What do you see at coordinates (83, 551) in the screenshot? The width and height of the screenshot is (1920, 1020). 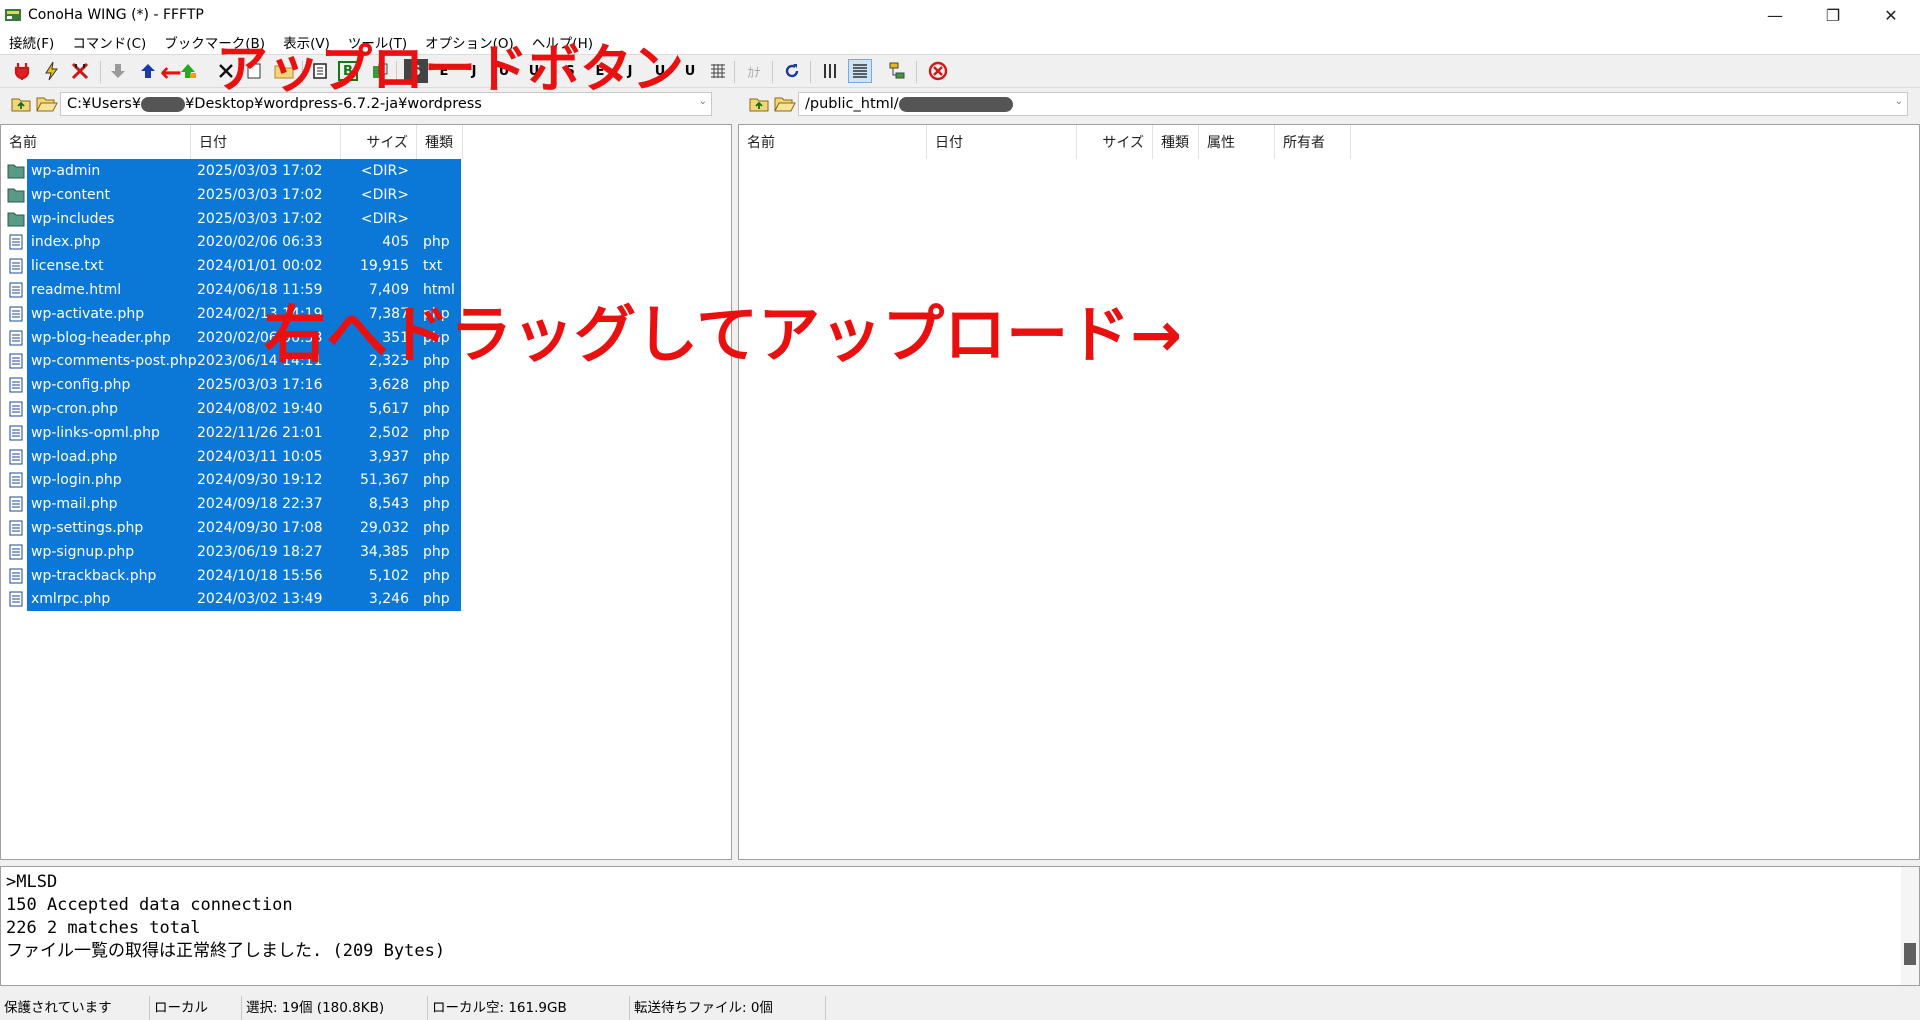 I see `file-name: wp-signup.php` at bounding box center [83, 551].